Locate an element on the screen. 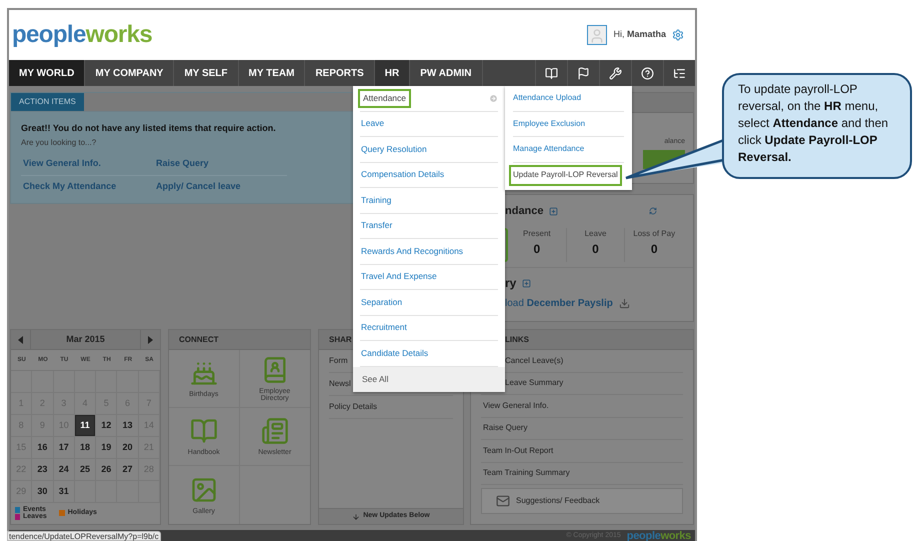 The width and height of the screenshot is (923, 541). callout-text: To update payroll-LOP reversal, on the HR menu, select Attendance and then click Update Payroll-LOP Reversal. is located at coordinates (814, 123).